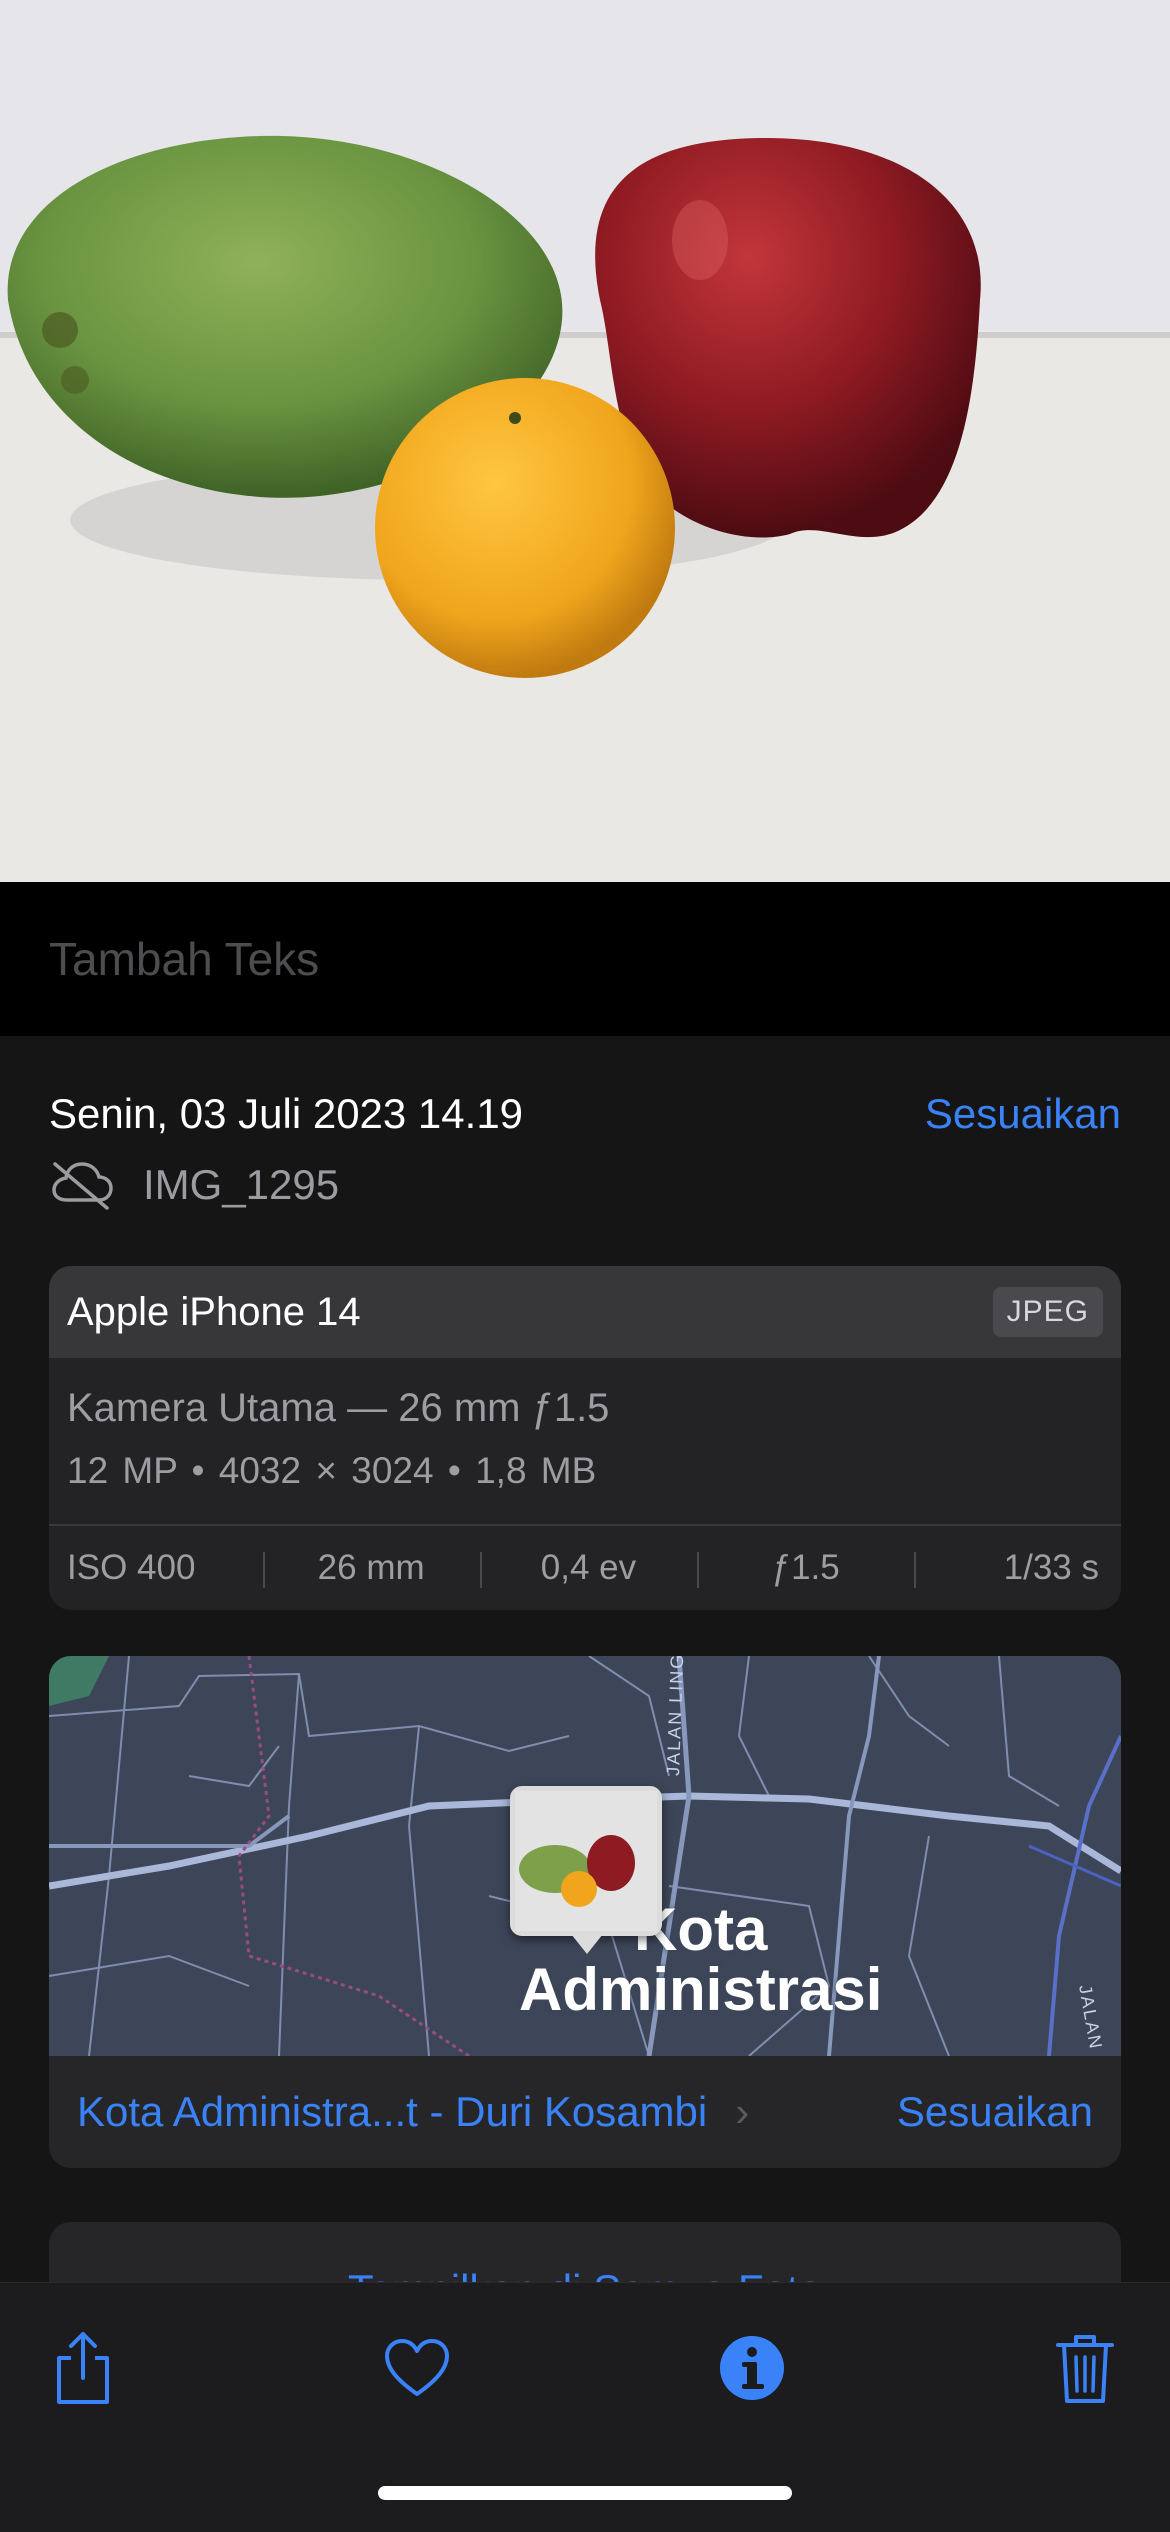 The image size is (1170, 2532). What do you see at coordinates (338, 1408) in the screenshot?
I see `lens-info: Kamera Utama — 26 mm ƒ1.5` at bounding box center [338, 1408].